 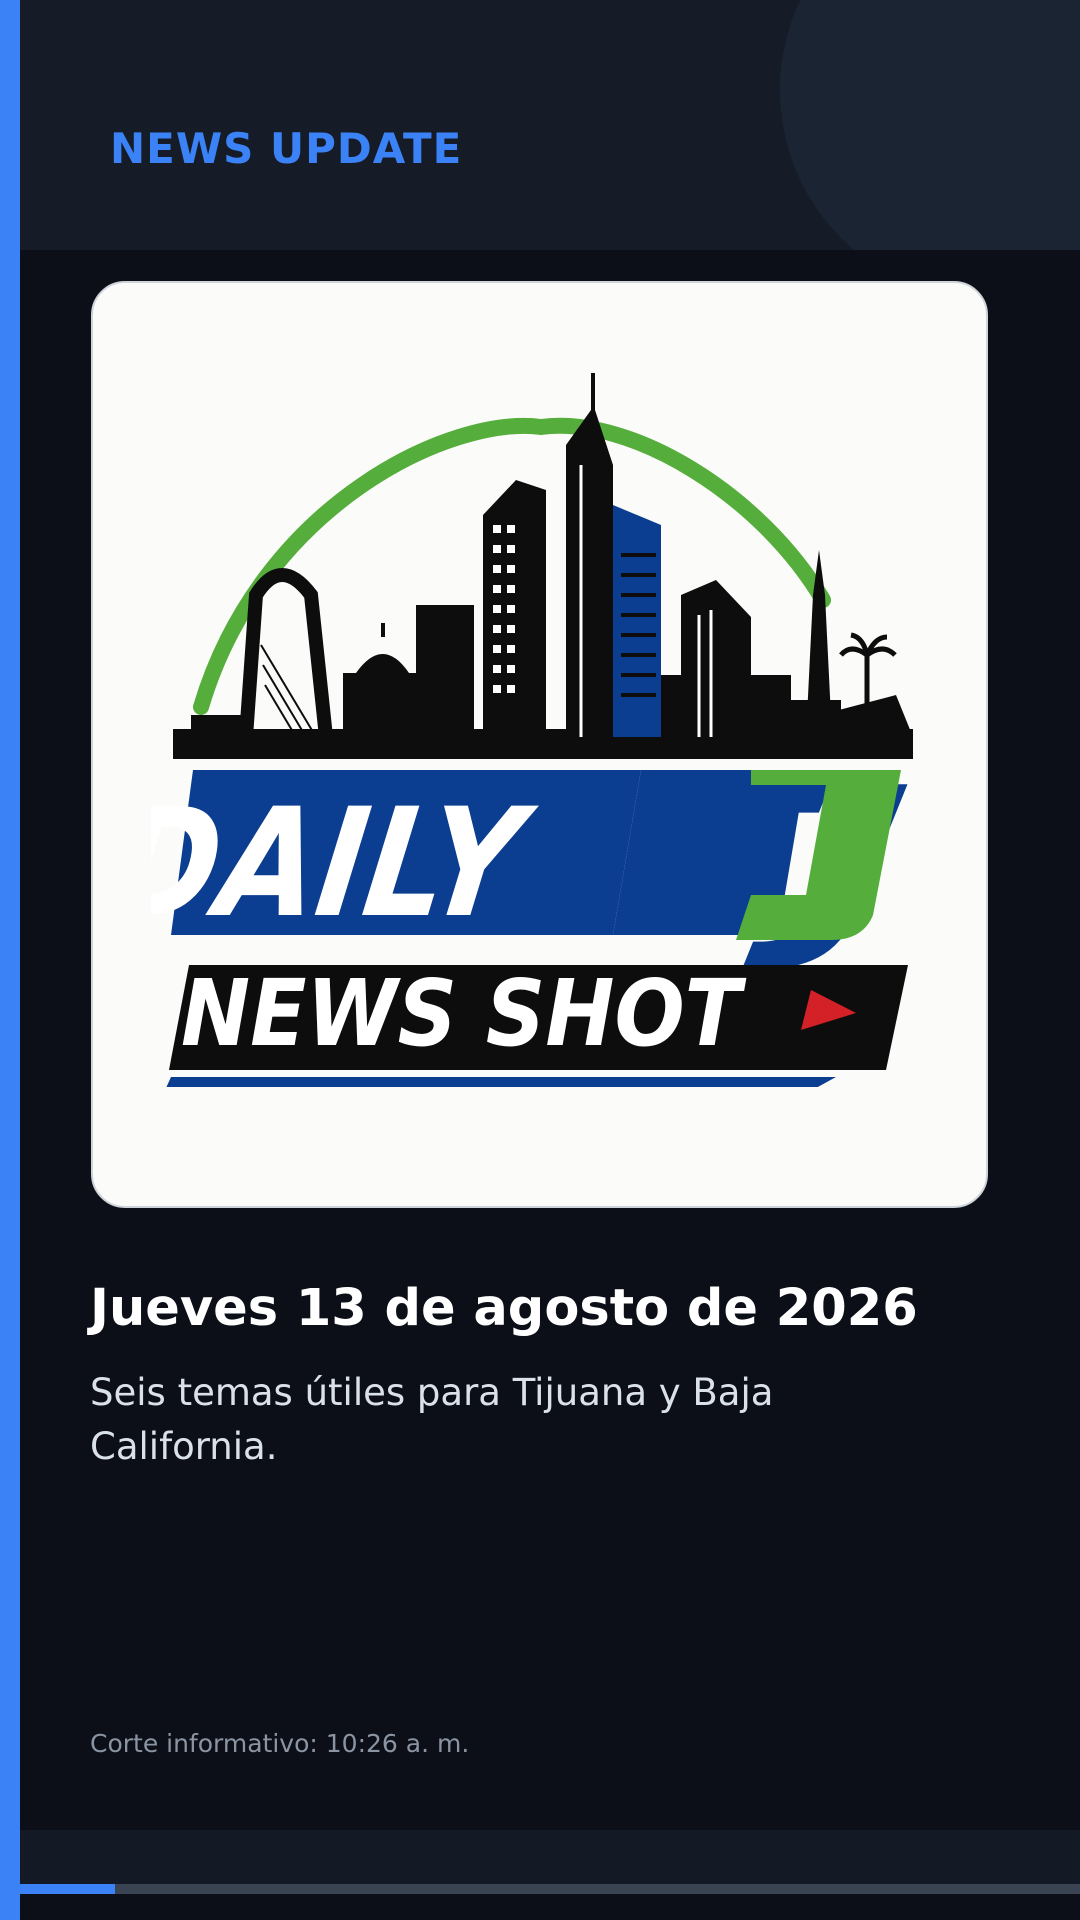 I want to click on arch-icon, so click(x=286, y=653).